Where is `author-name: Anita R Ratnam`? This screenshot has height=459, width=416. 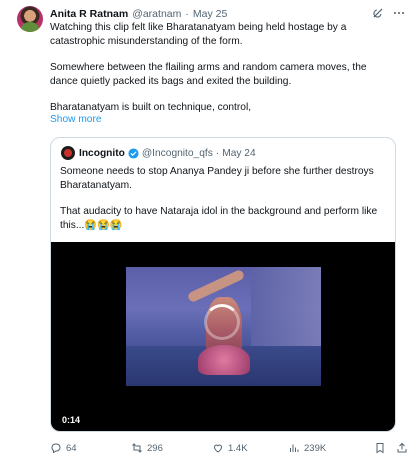
author-name: Anita R Ratnam is located at coordinates (89, 14).